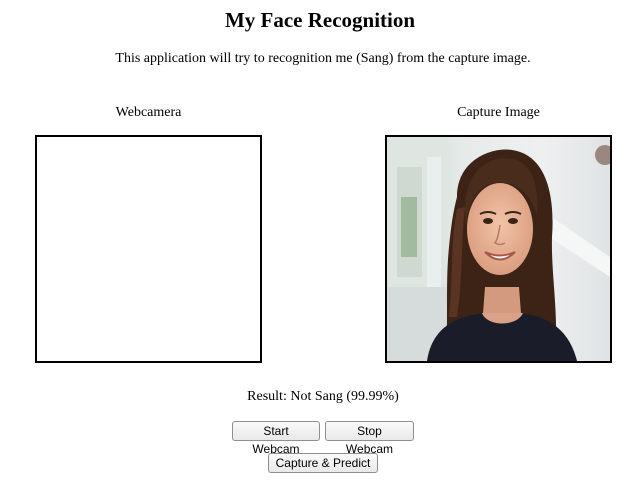 The width and height of the screenshot is (640, 480). What do you see at coordinates (369, 438) in the screenshot?
I see `stop-webcam-button: Stop Webcam` at bounding box center [369, 438].